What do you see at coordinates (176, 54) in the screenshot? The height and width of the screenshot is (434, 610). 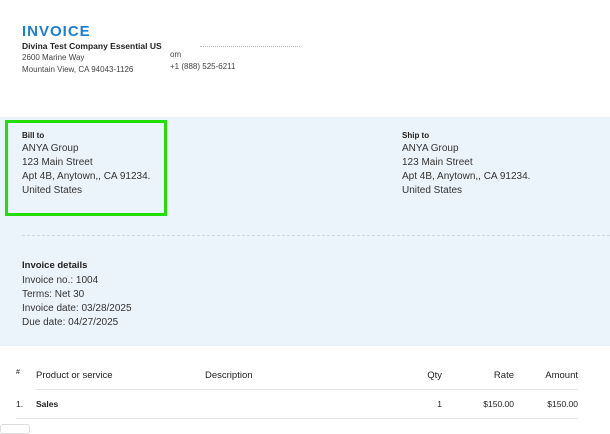 I see `company-email: om` at bounding box center [176, 54].